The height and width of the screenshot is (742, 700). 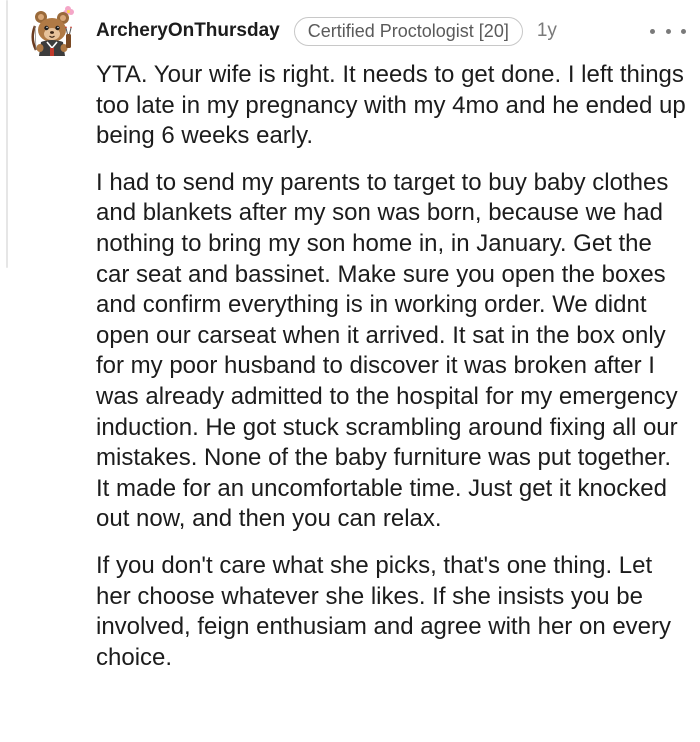 What do you see at coordinates (7, 134) in the screenshot?
I see `thread-line` at bounding box center [7, 134].